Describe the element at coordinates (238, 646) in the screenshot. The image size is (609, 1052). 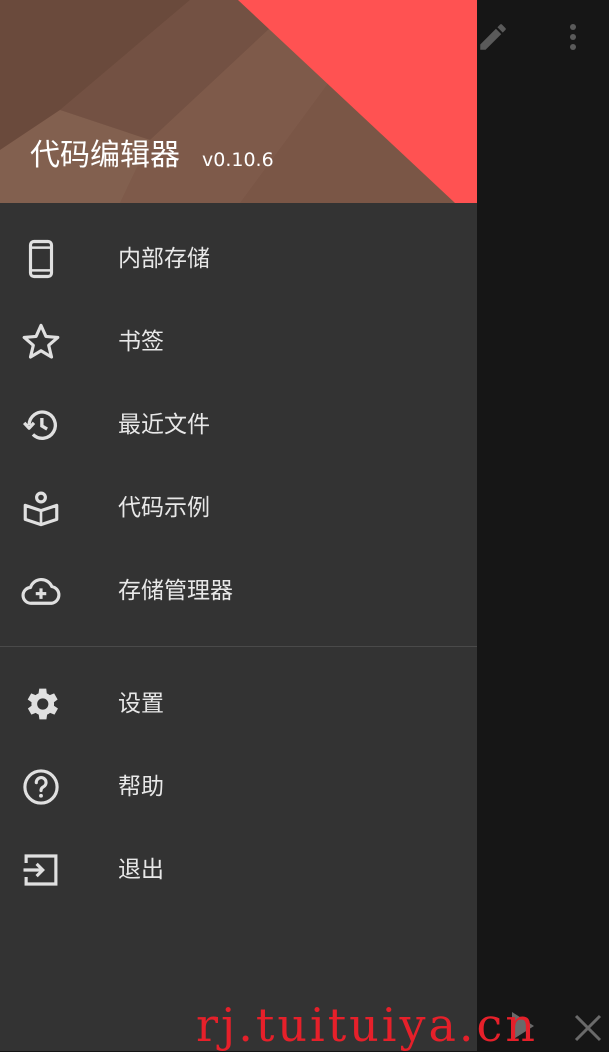
I see `menu-divider` at that location.